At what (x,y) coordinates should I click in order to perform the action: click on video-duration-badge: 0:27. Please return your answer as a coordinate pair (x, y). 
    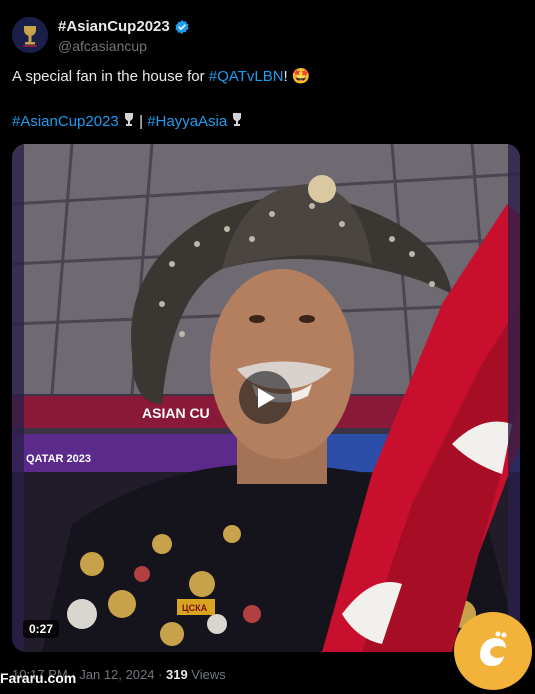
    Looking at the image, I should click on (41, 629).